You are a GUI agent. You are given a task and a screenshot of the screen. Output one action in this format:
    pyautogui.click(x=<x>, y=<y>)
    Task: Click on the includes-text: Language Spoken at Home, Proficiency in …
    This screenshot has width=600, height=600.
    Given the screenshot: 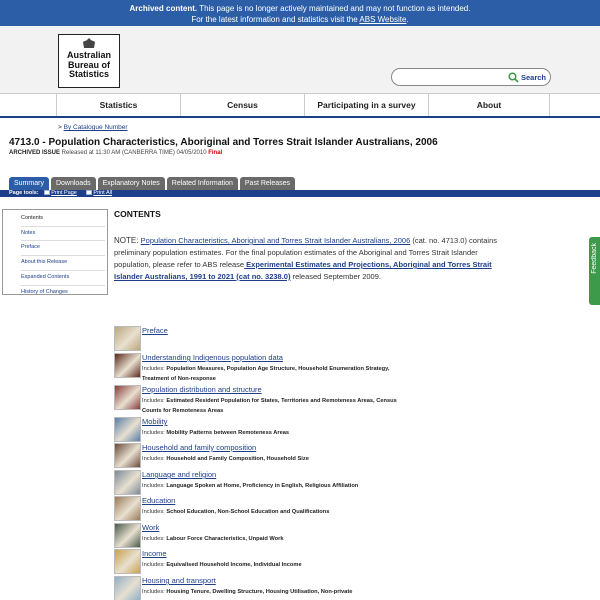 What is the action you would take?
    pyautogui.click(x=262, y=486)
    